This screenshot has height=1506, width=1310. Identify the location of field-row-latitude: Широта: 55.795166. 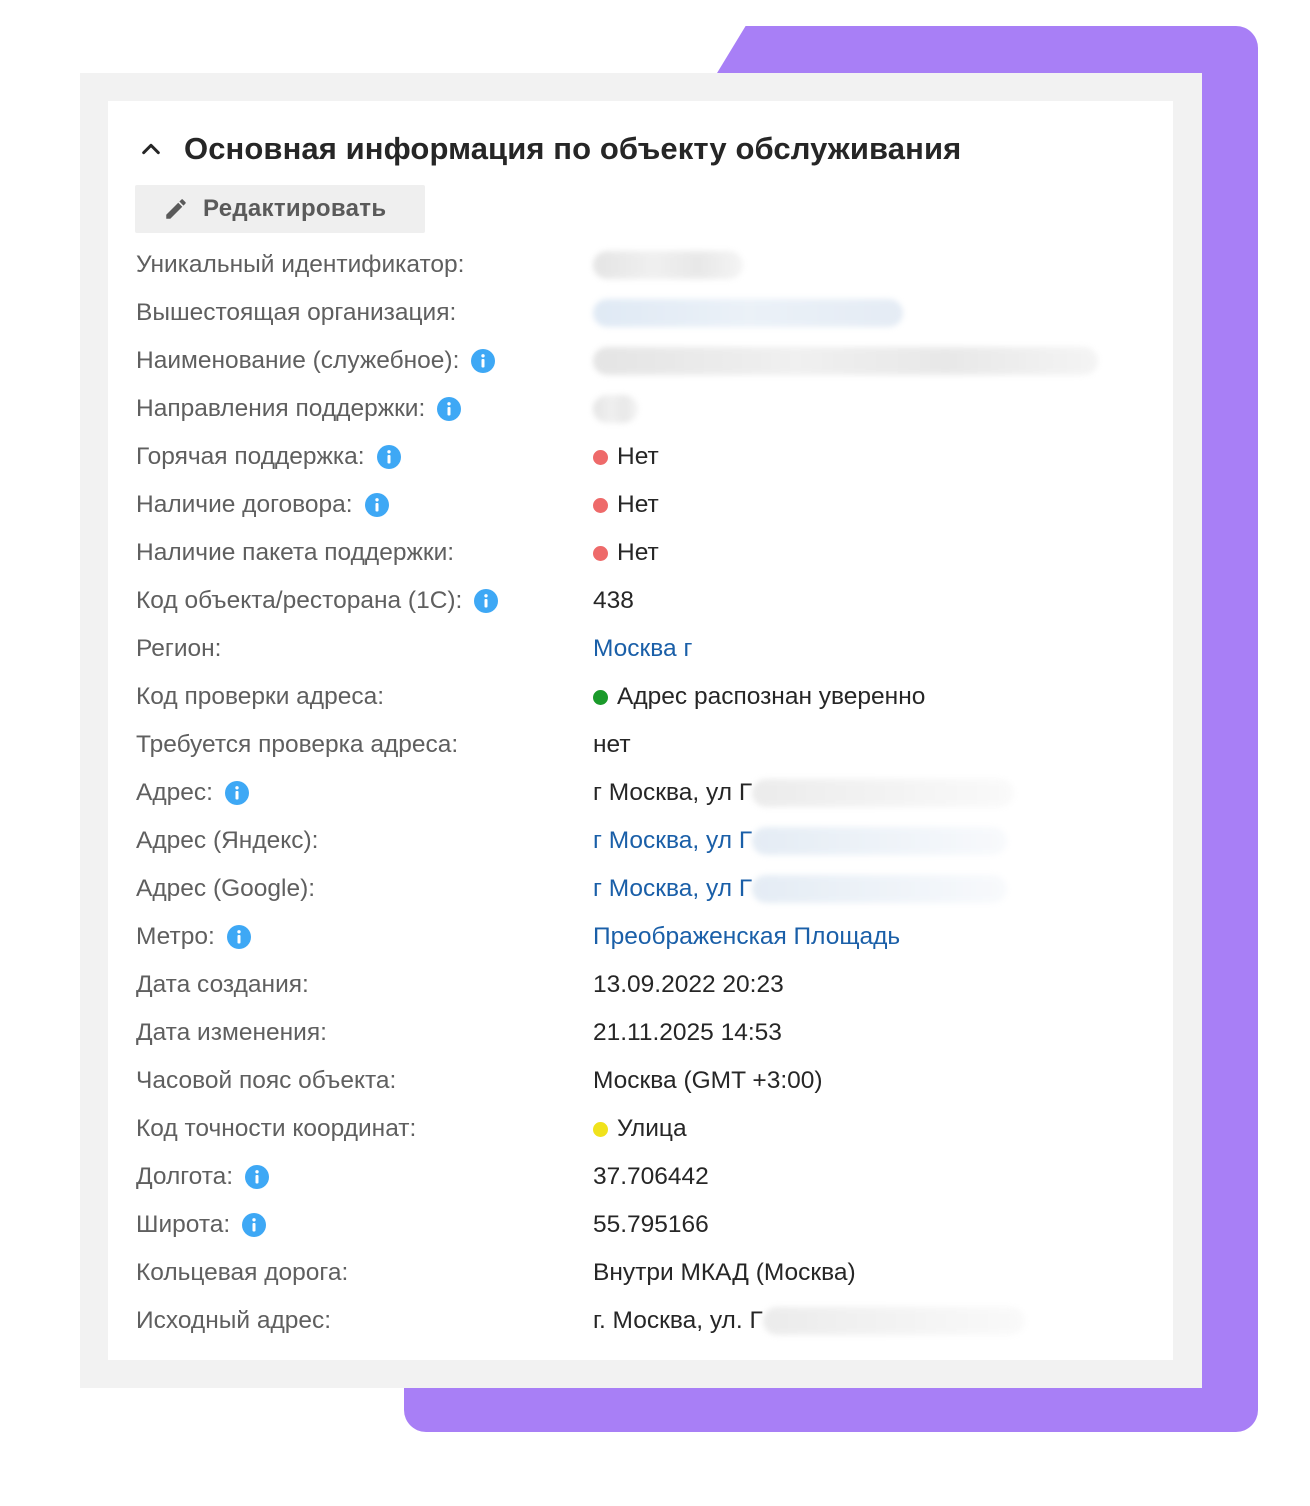
(636, 1225).